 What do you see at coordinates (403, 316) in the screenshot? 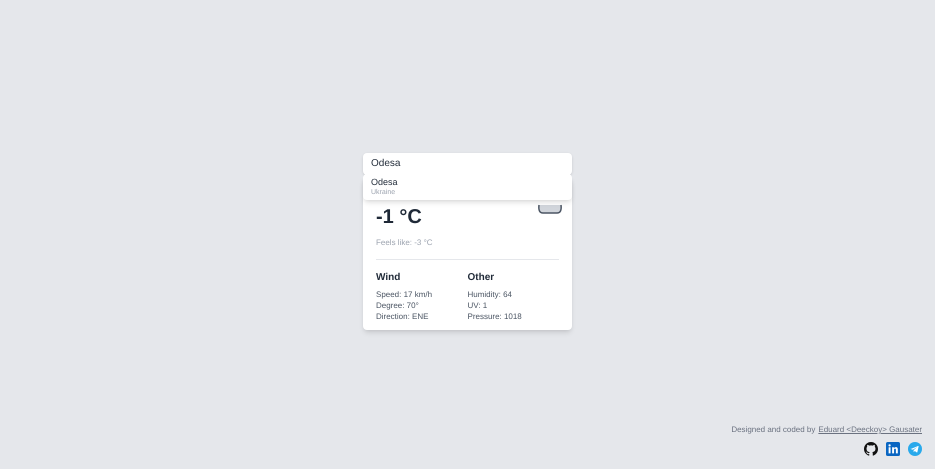
I see `weather-detail: Direction: ENE` at bounding box center [403, 316].